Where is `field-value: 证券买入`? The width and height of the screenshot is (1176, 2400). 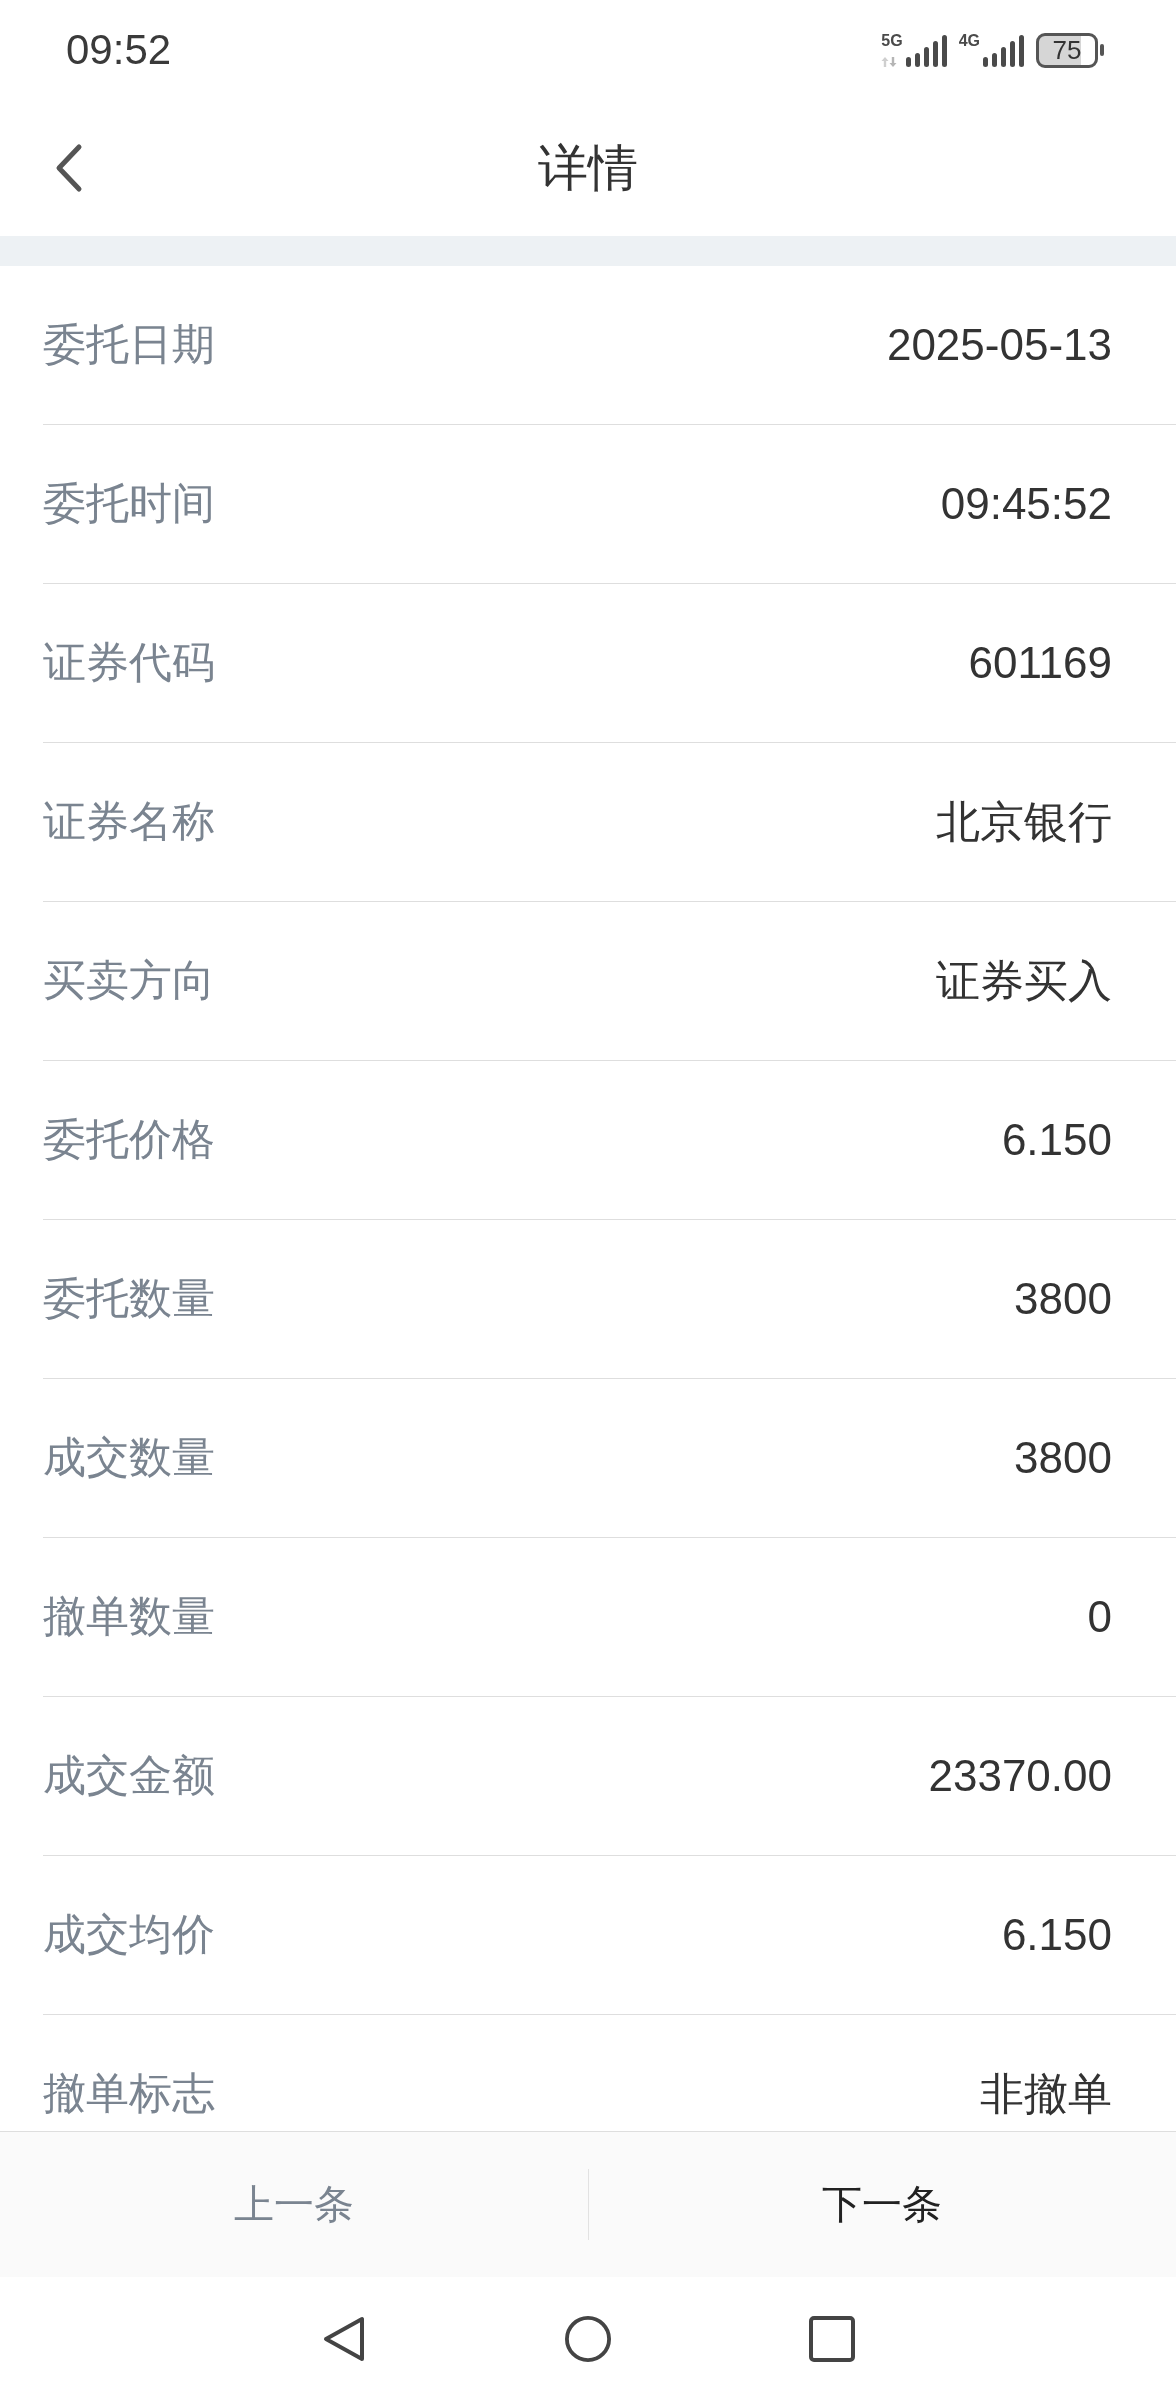
field-value: 证券买入 is located at coordinates (1024, 980).